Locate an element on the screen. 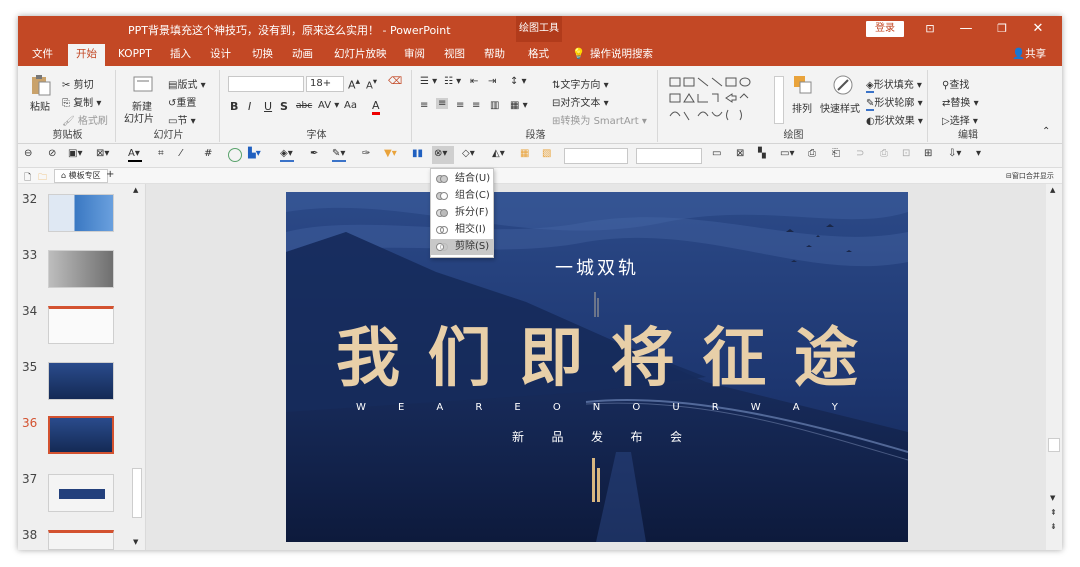  change-case-button: Aa is located at coordinates (350, 105).